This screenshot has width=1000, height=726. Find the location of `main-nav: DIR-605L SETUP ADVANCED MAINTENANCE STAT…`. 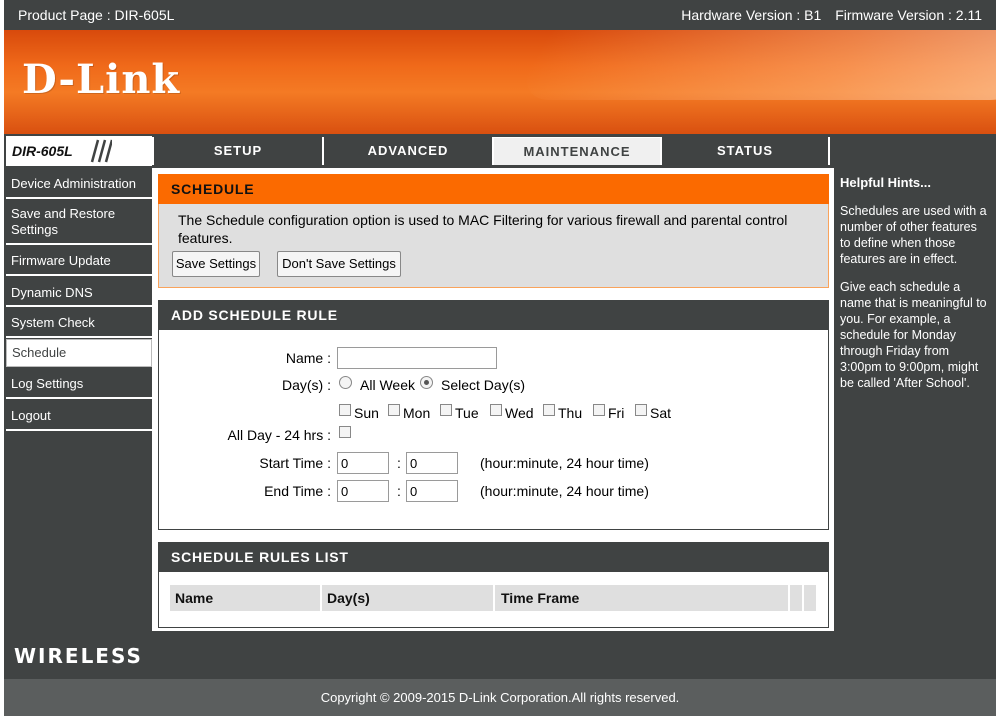

main-nav: DIR-605L SETUP ADVANCED MAINTENANCE STAT… is located at coordinates (500, 151).